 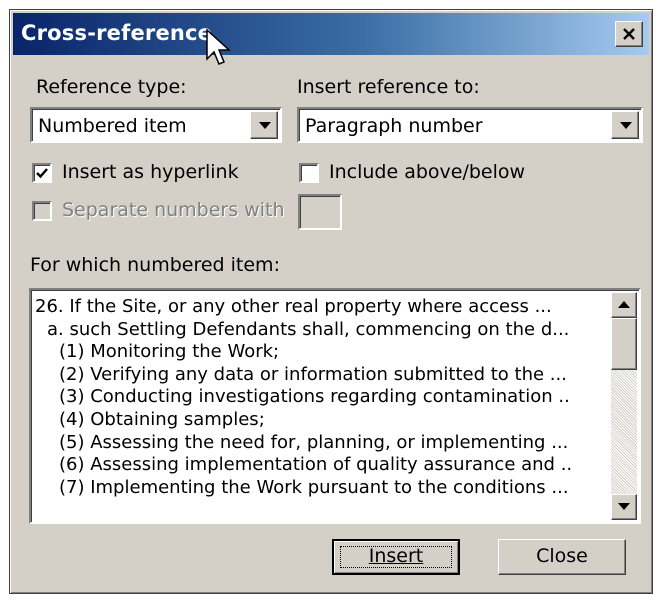 What do you see at coordinates (112, 126) in the screenshot?
I see `reference-type-value: Numbered item` at bounding box center [112, 126].